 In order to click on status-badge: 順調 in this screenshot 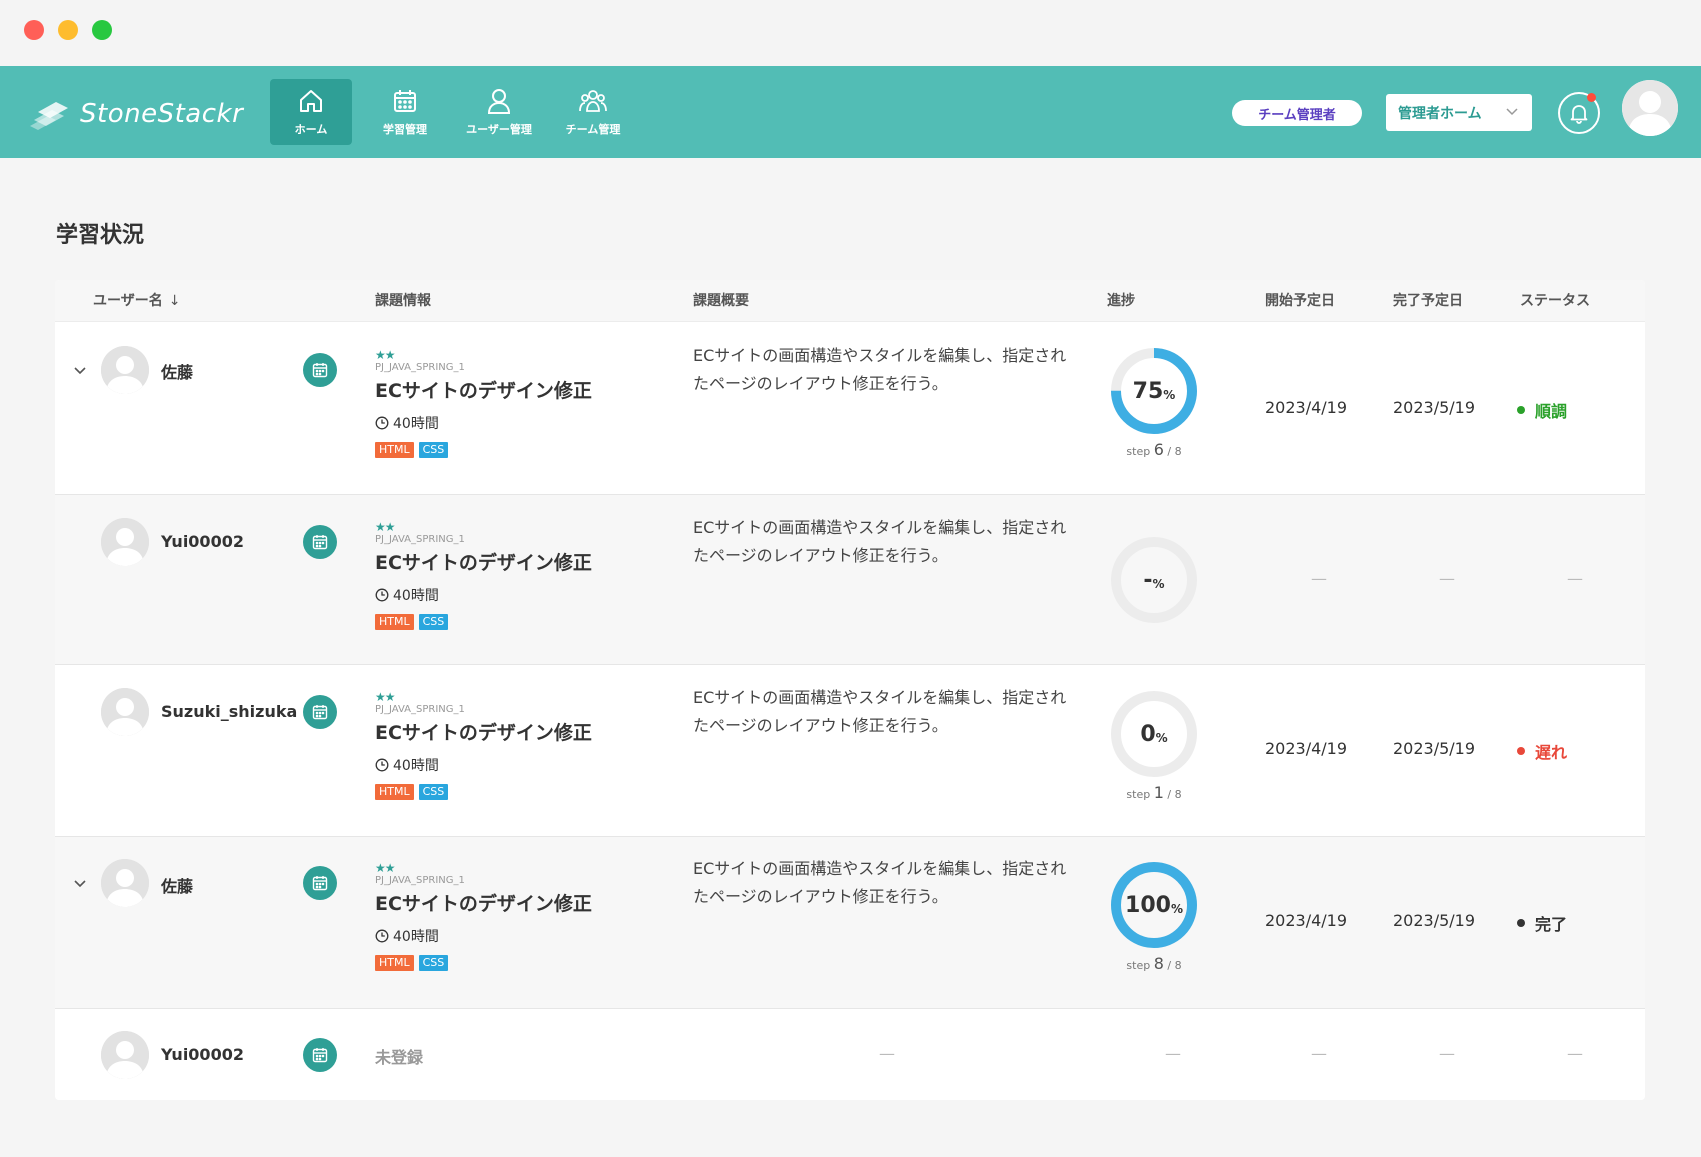, I will do `click(1542, 410)`.